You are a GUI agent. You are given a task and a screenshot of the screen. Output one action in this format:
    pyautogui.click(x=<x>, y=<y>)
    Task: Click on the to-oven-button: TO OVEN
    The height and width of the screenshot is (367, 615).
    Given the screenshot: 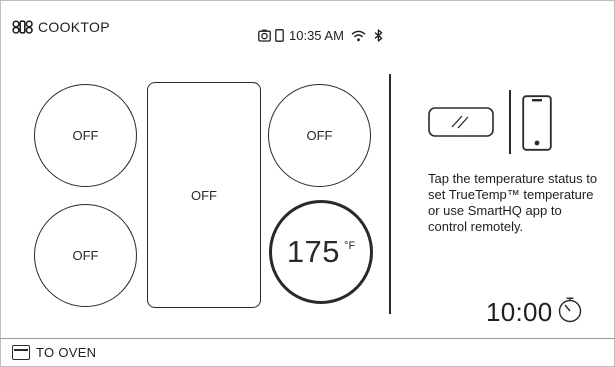 What is the action you would take?
    pyautogui.click(x=54, y=352)
    